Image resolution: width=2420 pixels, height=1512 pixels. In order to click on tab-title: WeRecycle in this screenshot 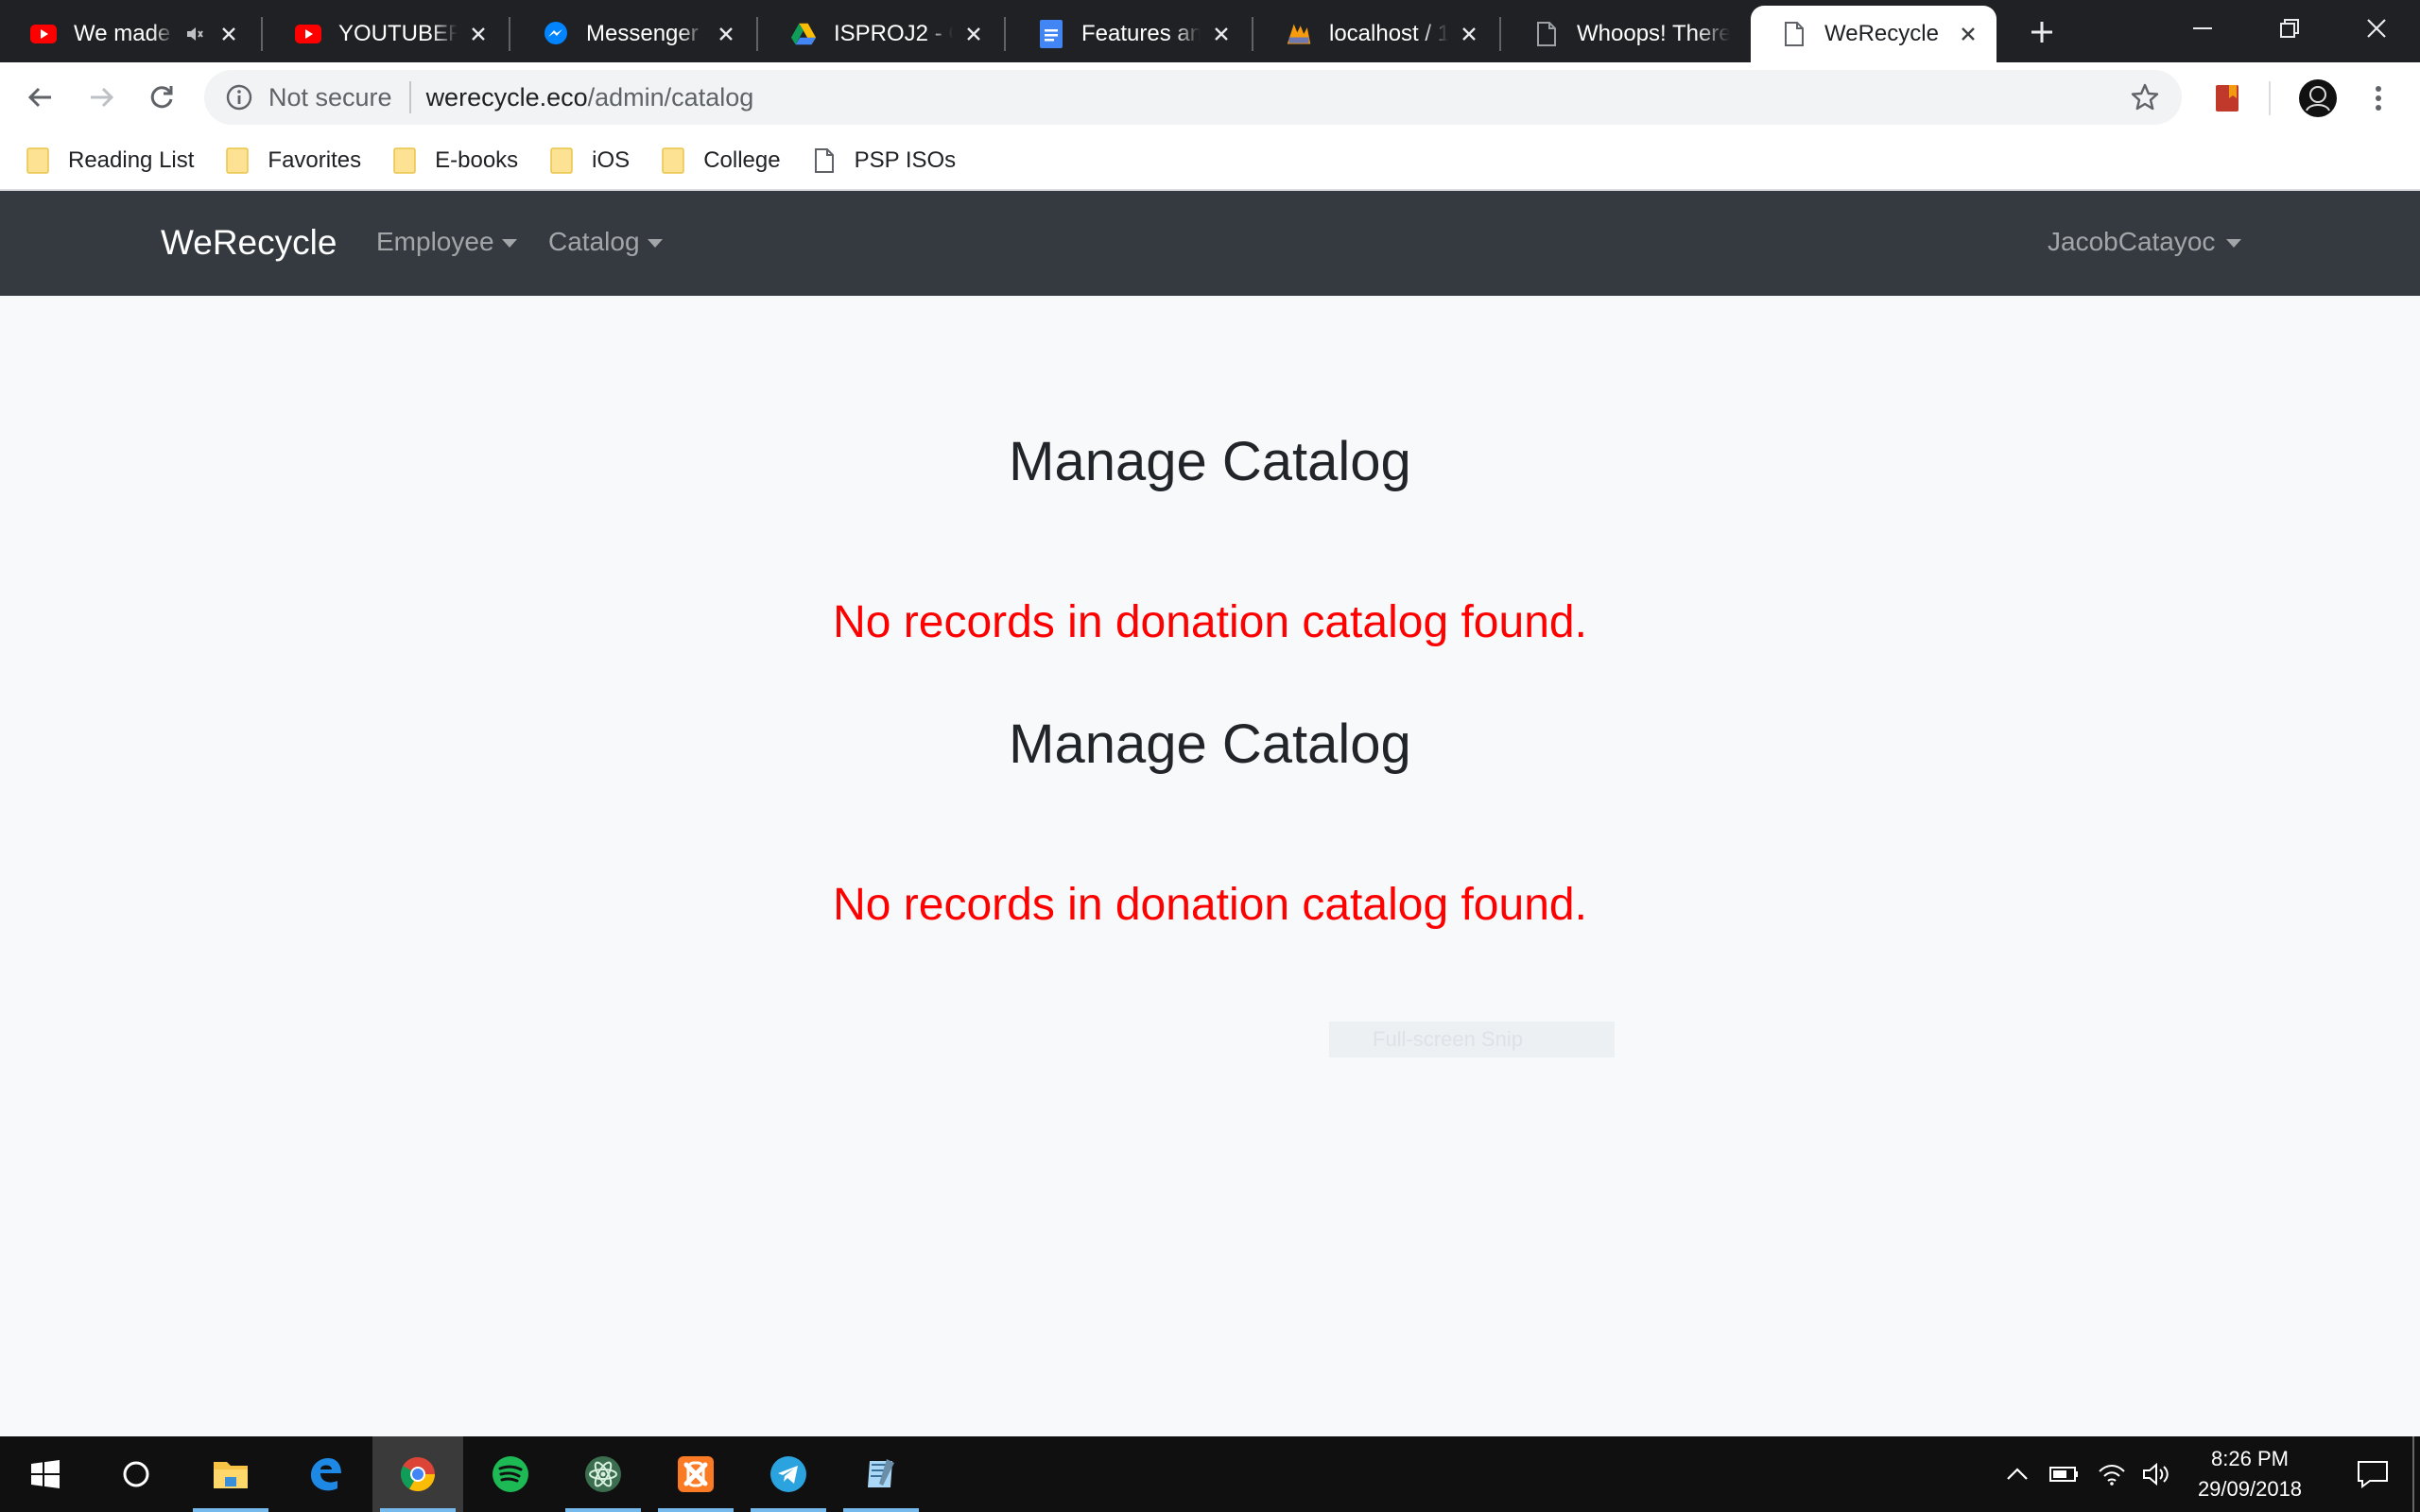, I will do `click(1881, 33)`.